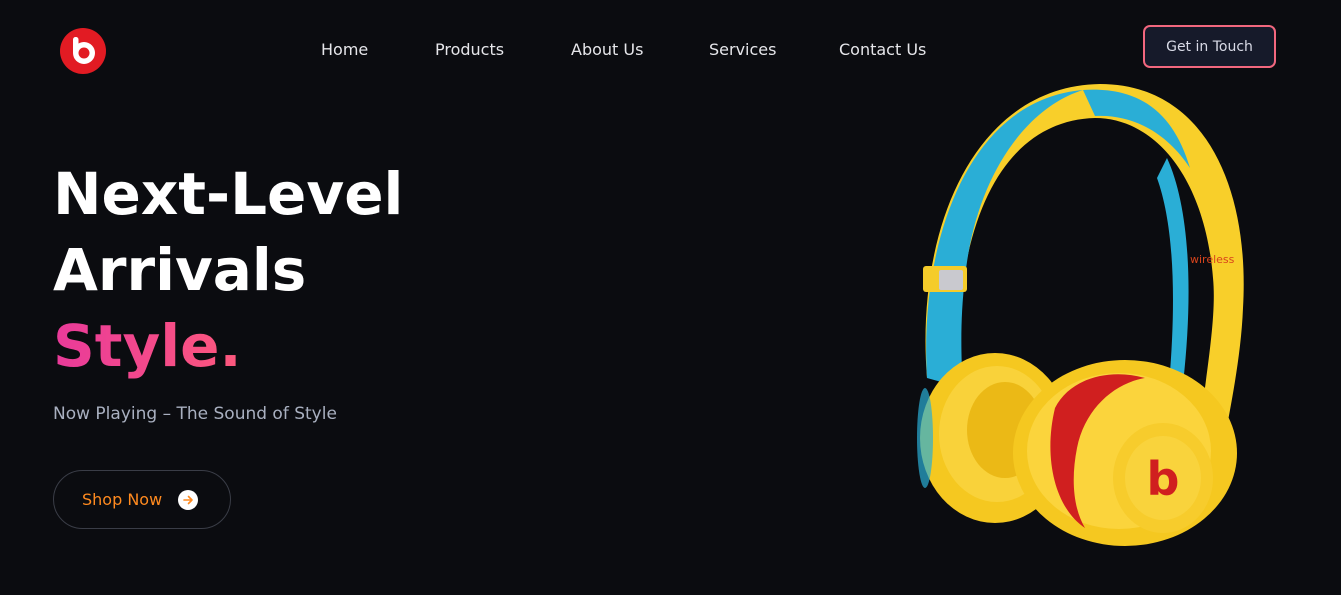  What do you see at coordinates (122, 499) in the screenshot?
I see `shop-now-label: Shop Now` at bounding box center [122, 499].